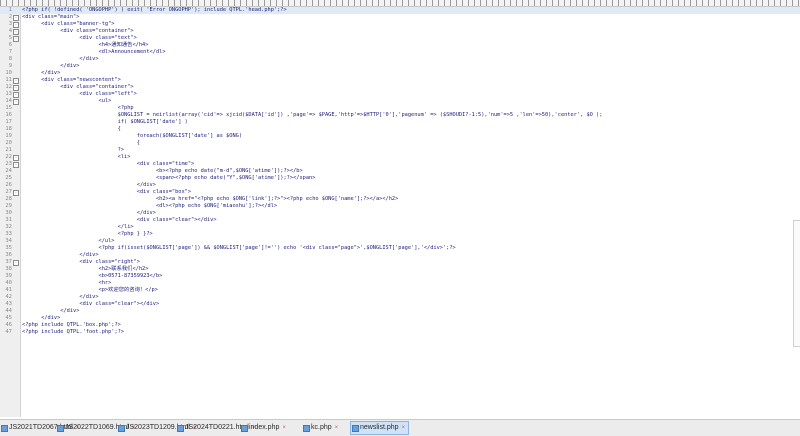 Image resolution: width=800 pixels, height=436 pixels. I want to click on code-text: <hr>, so click(67, 283).